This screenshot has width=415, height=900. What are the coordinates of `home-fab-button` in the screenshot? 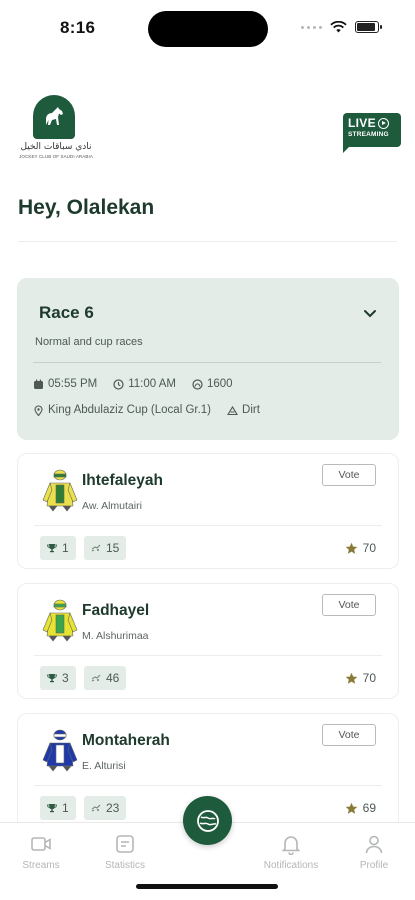 It's located at (207, 820).